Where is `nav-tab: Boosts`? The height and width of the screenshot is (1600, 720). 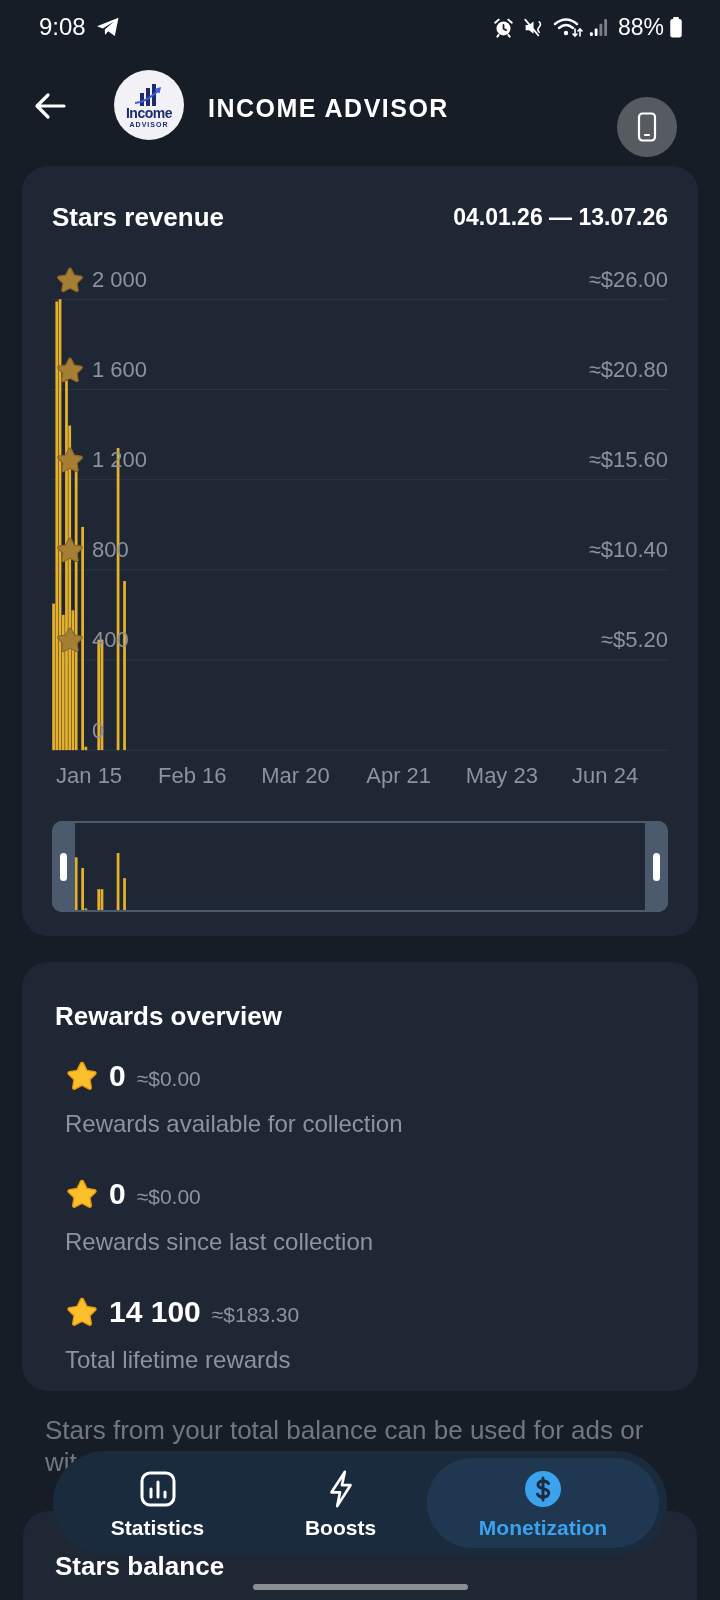 nav-tab: Boosts is located at coordinates (340, 1503).